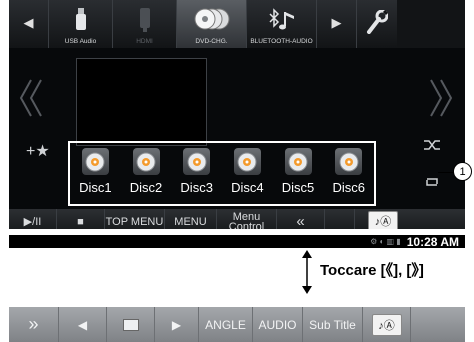  I want to click on disc-label: Disc5, so click(298, 187).